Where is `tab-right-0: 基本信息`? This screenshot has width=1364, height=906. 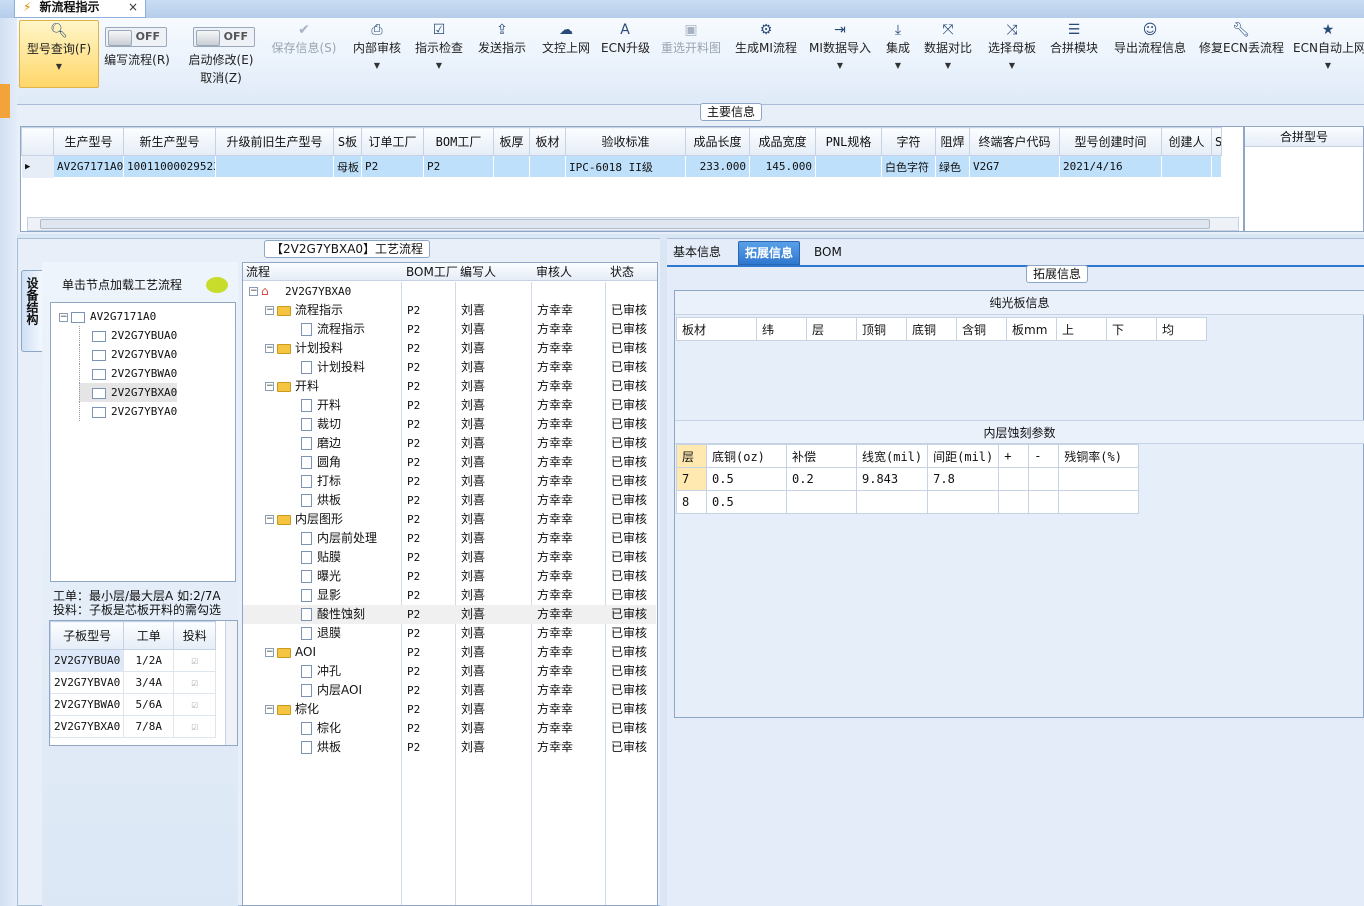 tab-right-0: 基本信息 is located at coordinates (697, 253).